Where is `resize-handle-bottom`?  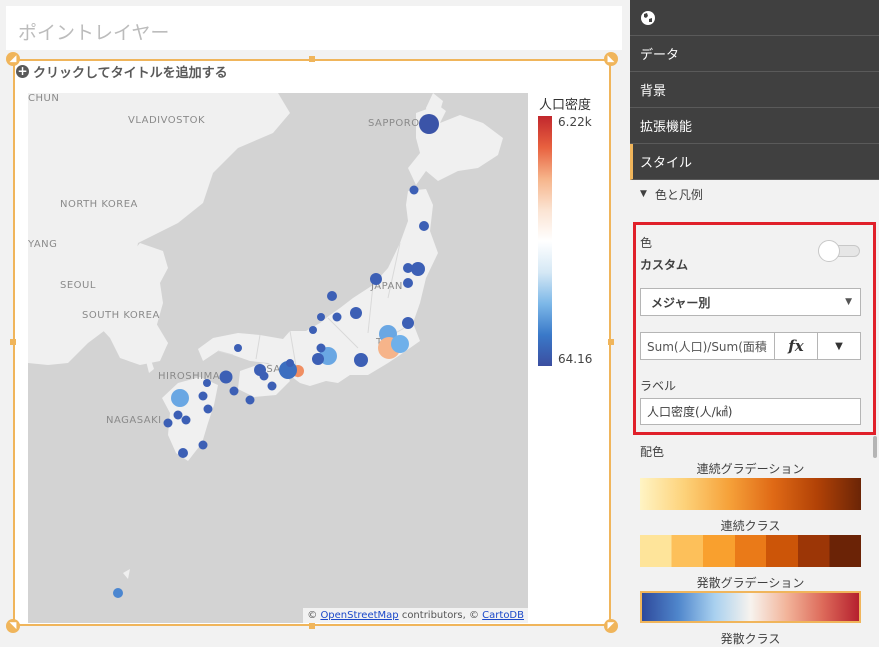 resize-handle-bottom is located at coordinates (312, 626).